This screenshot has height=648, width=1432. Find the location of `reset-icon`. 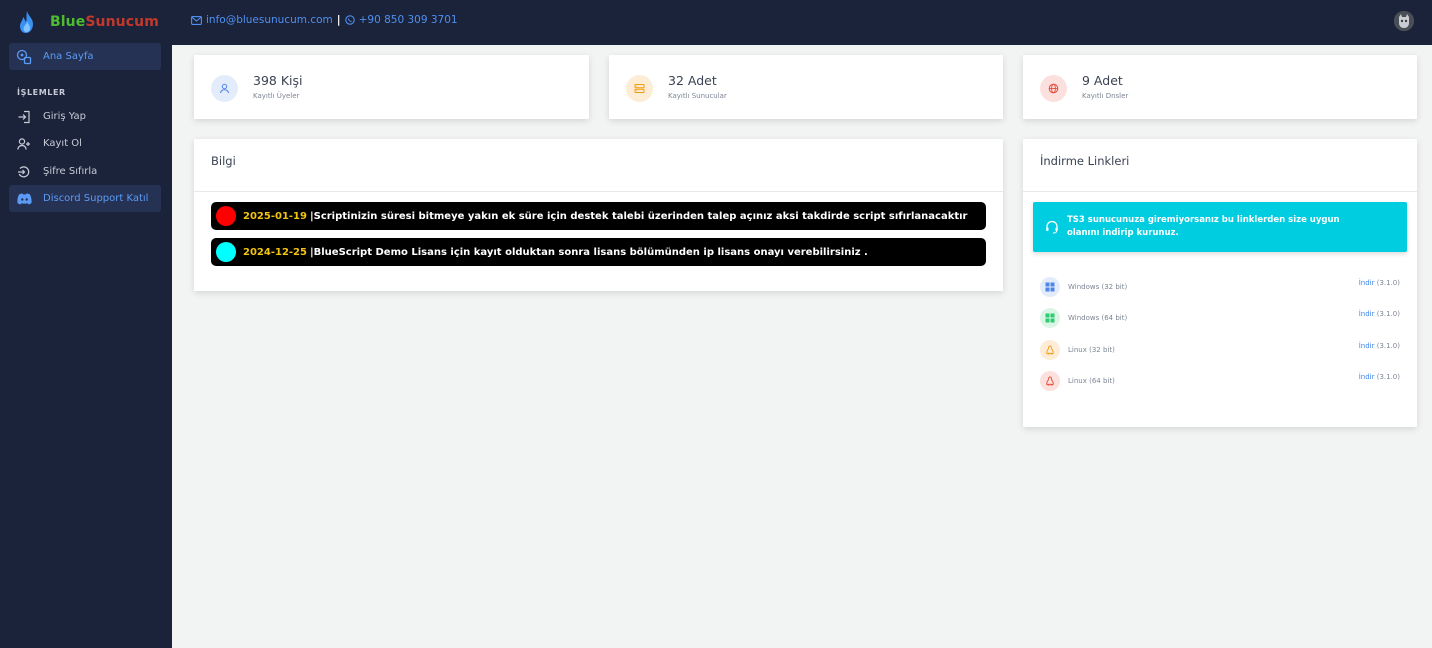

reset-icon is located at coordinates (24, 172).